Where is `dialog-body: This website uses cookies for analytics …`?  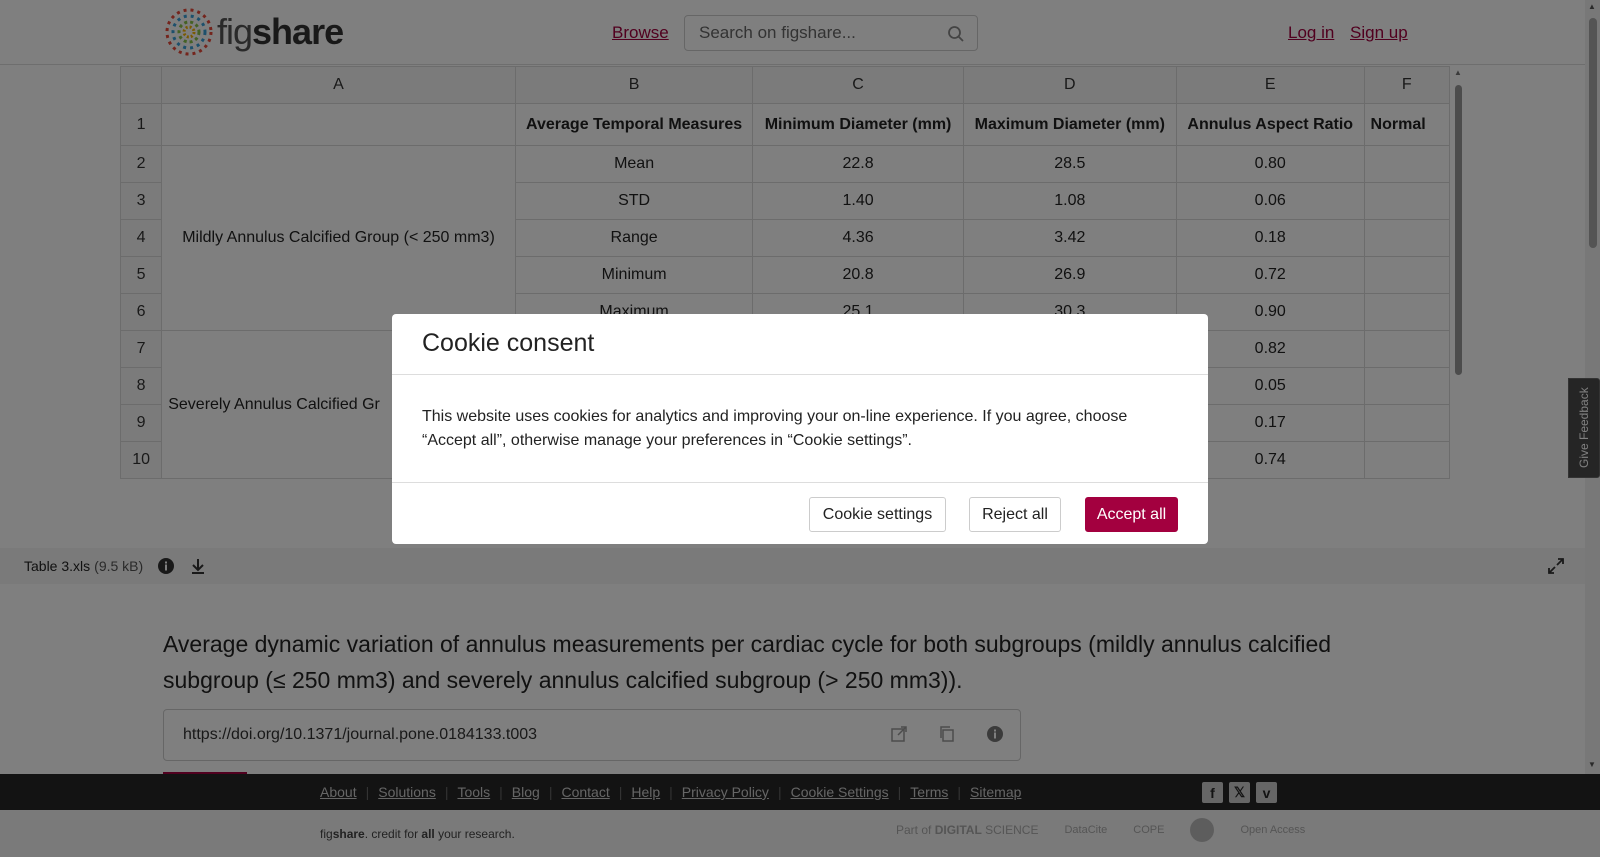
dialog-body: This website uses cookies for analytics … is located at coordinates (800, 429).